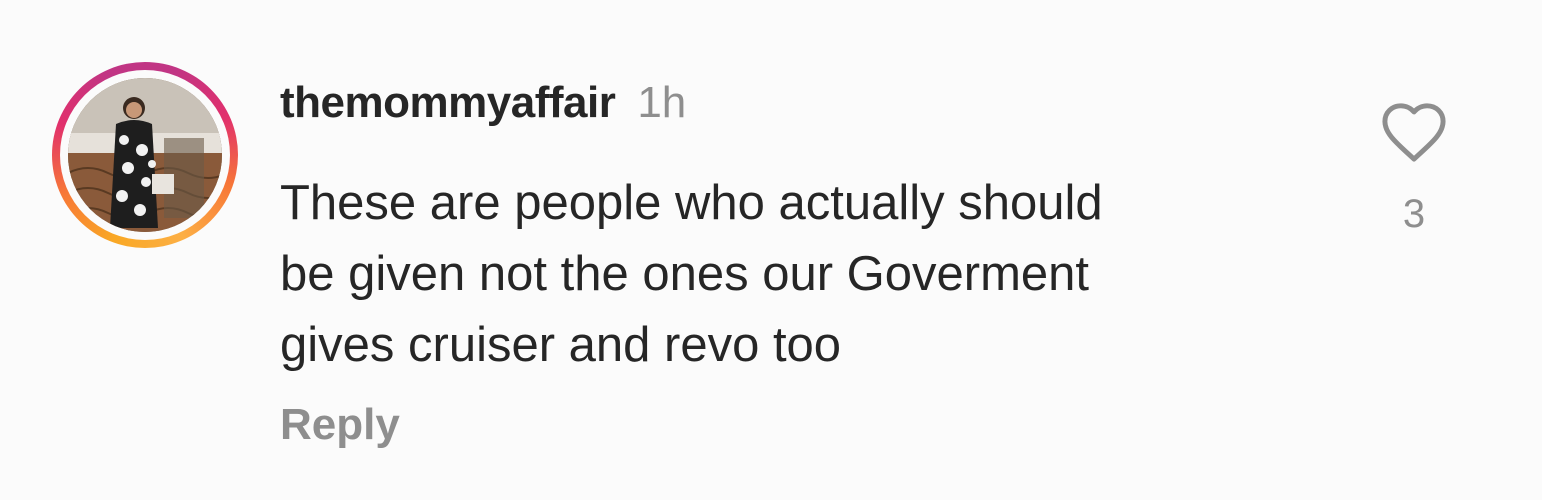 The height and width of the screenshot is (500, 1542). Describe the element at coordinates (1414, 132) in the screenshot. I see `heart-outline-icon` at that location.